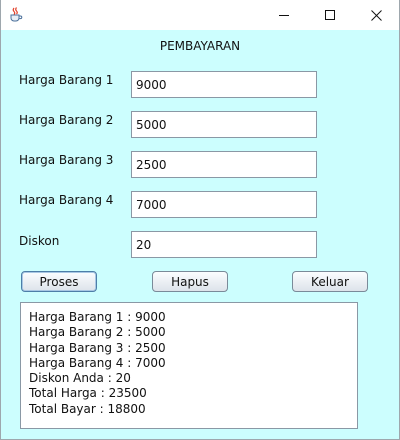  I want to click on result-line: Harga Barang 4 : 7000, so click(97, 362).